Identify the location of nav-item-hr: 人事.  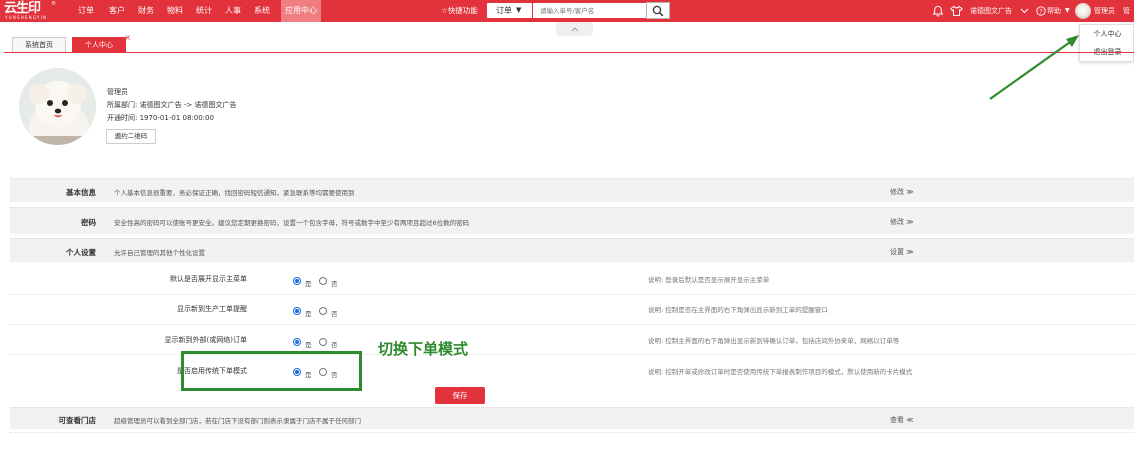
(233, 11).